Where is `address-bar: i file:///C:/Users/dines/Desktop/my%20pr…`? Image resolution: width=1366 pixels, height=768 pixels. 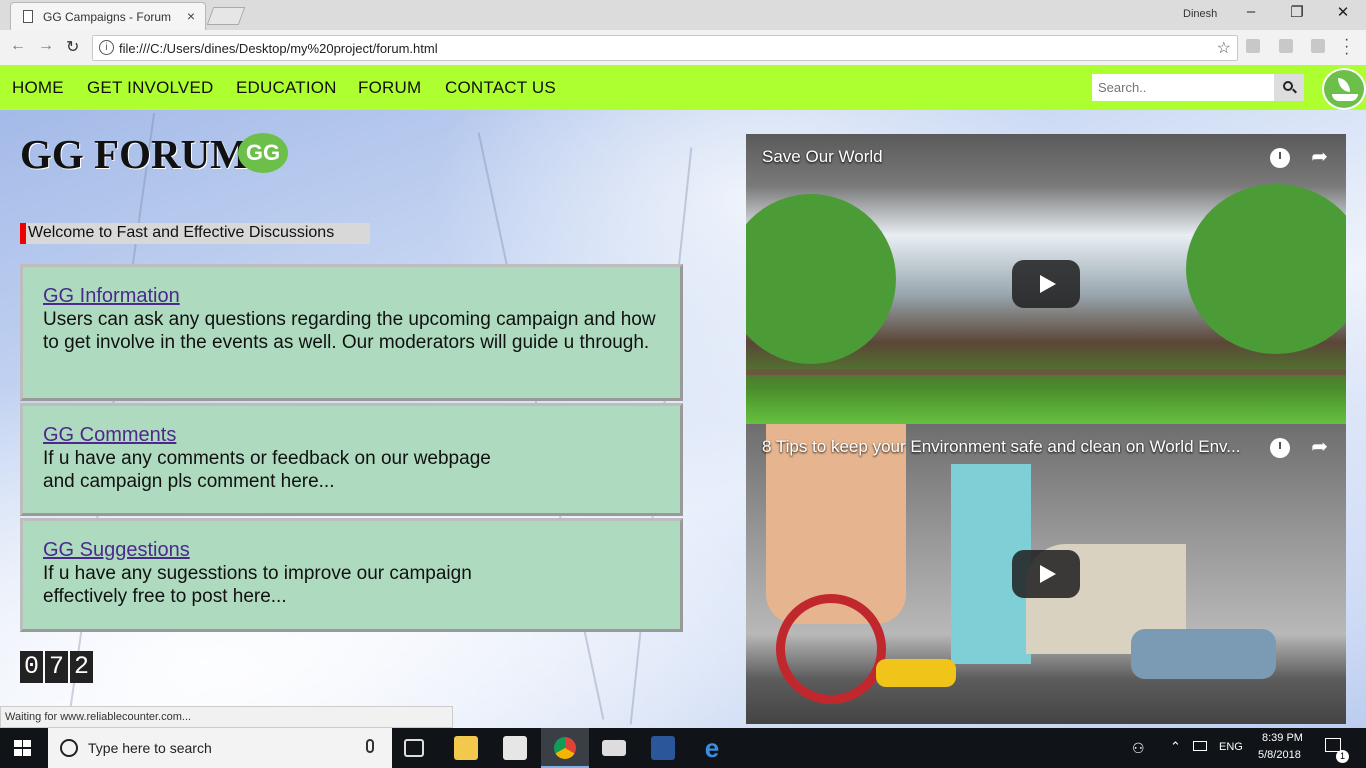
address-bar: i file:///C:/Users/dines/Desktop/my%20pr… is located at coordinates (665, 48).